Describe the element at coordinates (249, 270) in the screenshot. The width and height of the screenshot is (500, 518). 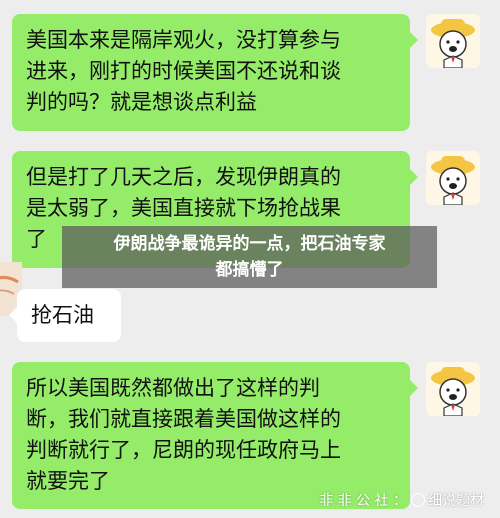
I see `overlay-title-line-2: 都搞懵了` at that location.